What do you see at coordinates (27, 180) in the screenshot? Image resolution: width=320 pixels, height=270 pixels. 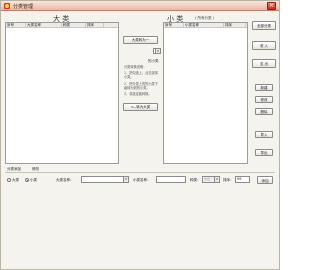 I see `radio-small-category` at bounding box center [27, 180].